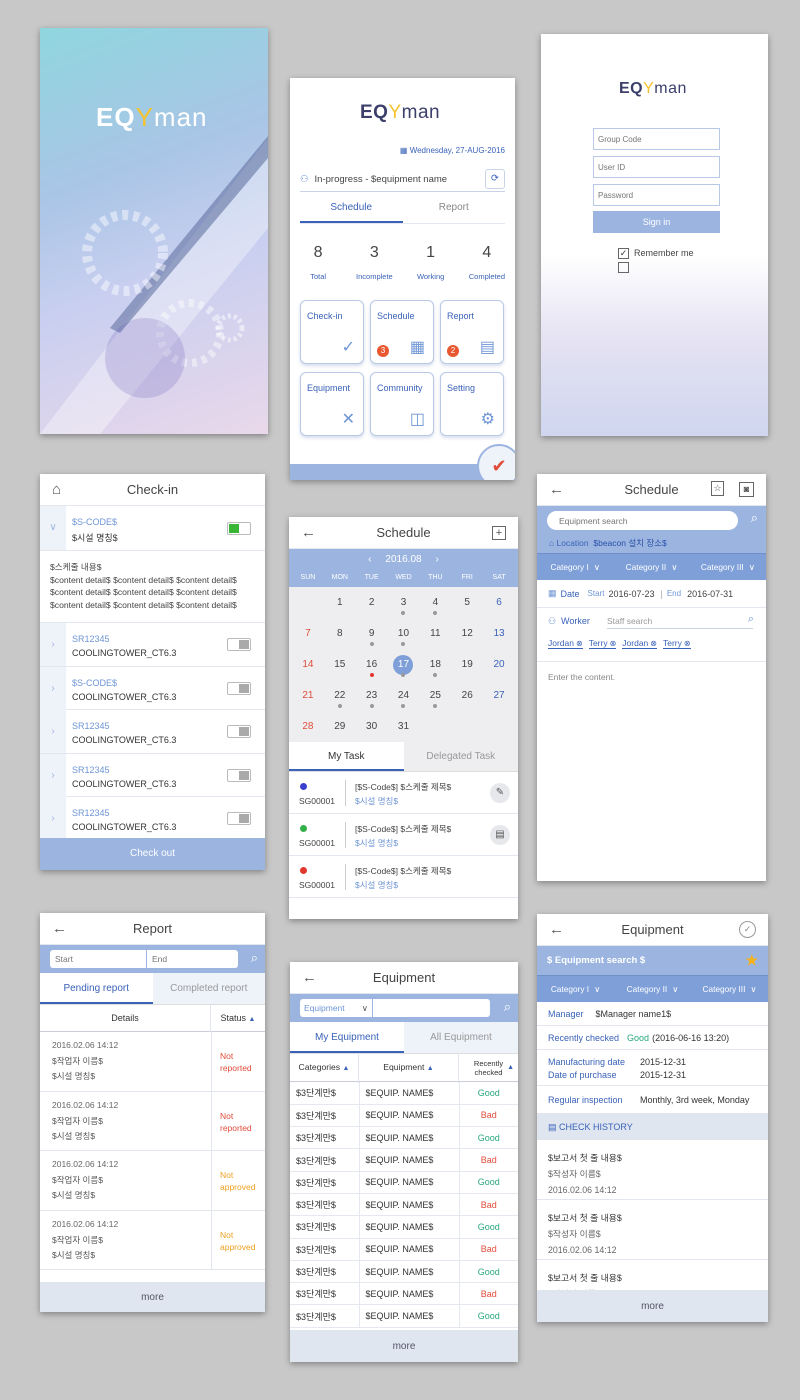 Image resolution: width=800 pixels, height=1400 pixels. I want to click on staff-search-input: Staff search, so click(680, 622).